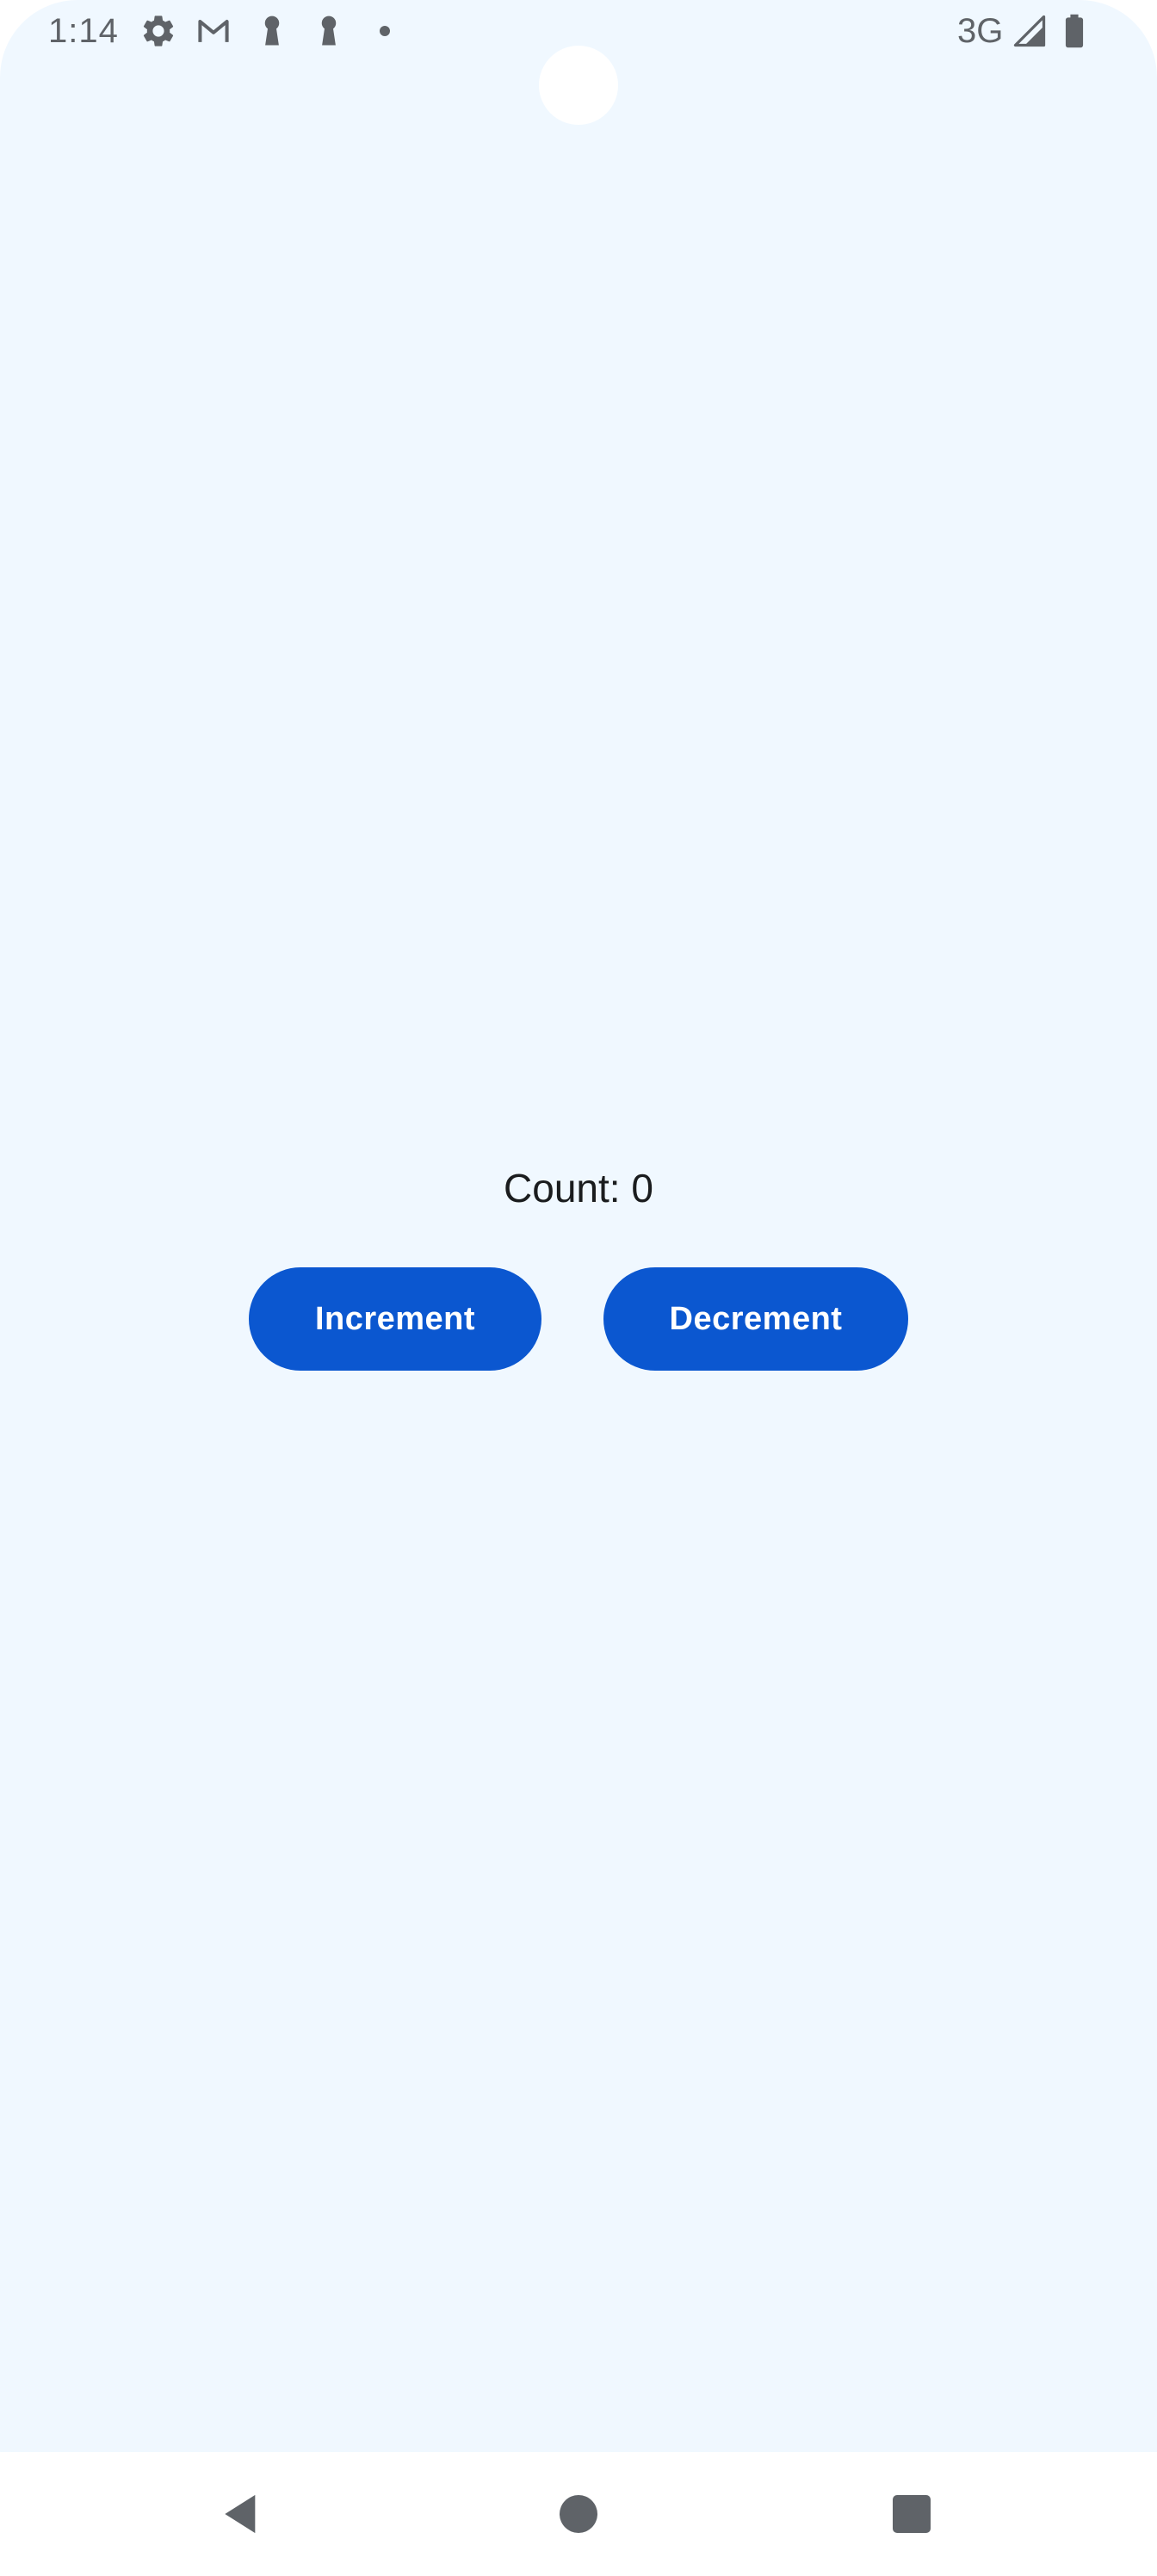 This screenshot has height=2576, width=1157. What do you see at coordinates (579, 31) in the screenshot?
I see `status-bar: 1:14 3G` at bounding box center [579, 31].